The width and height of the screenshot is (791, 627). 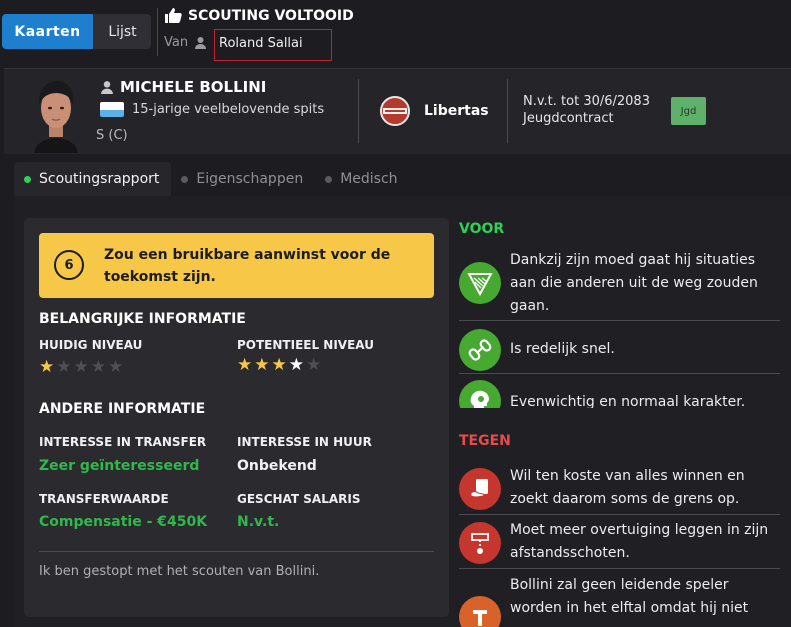 What do you see at coordinates (277, 466) in the screenshot?
I see `loan-interest-value: Onbekend` at bounding box center [277, 466].